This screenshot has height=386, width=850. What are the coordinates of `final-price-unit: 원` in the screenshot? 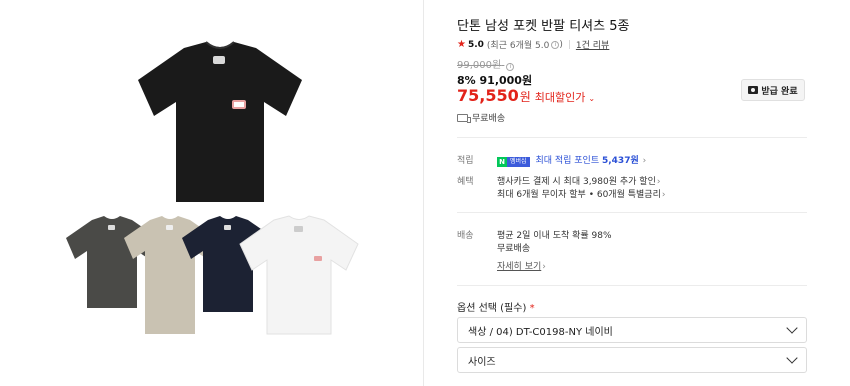 It's located at (525, 97).